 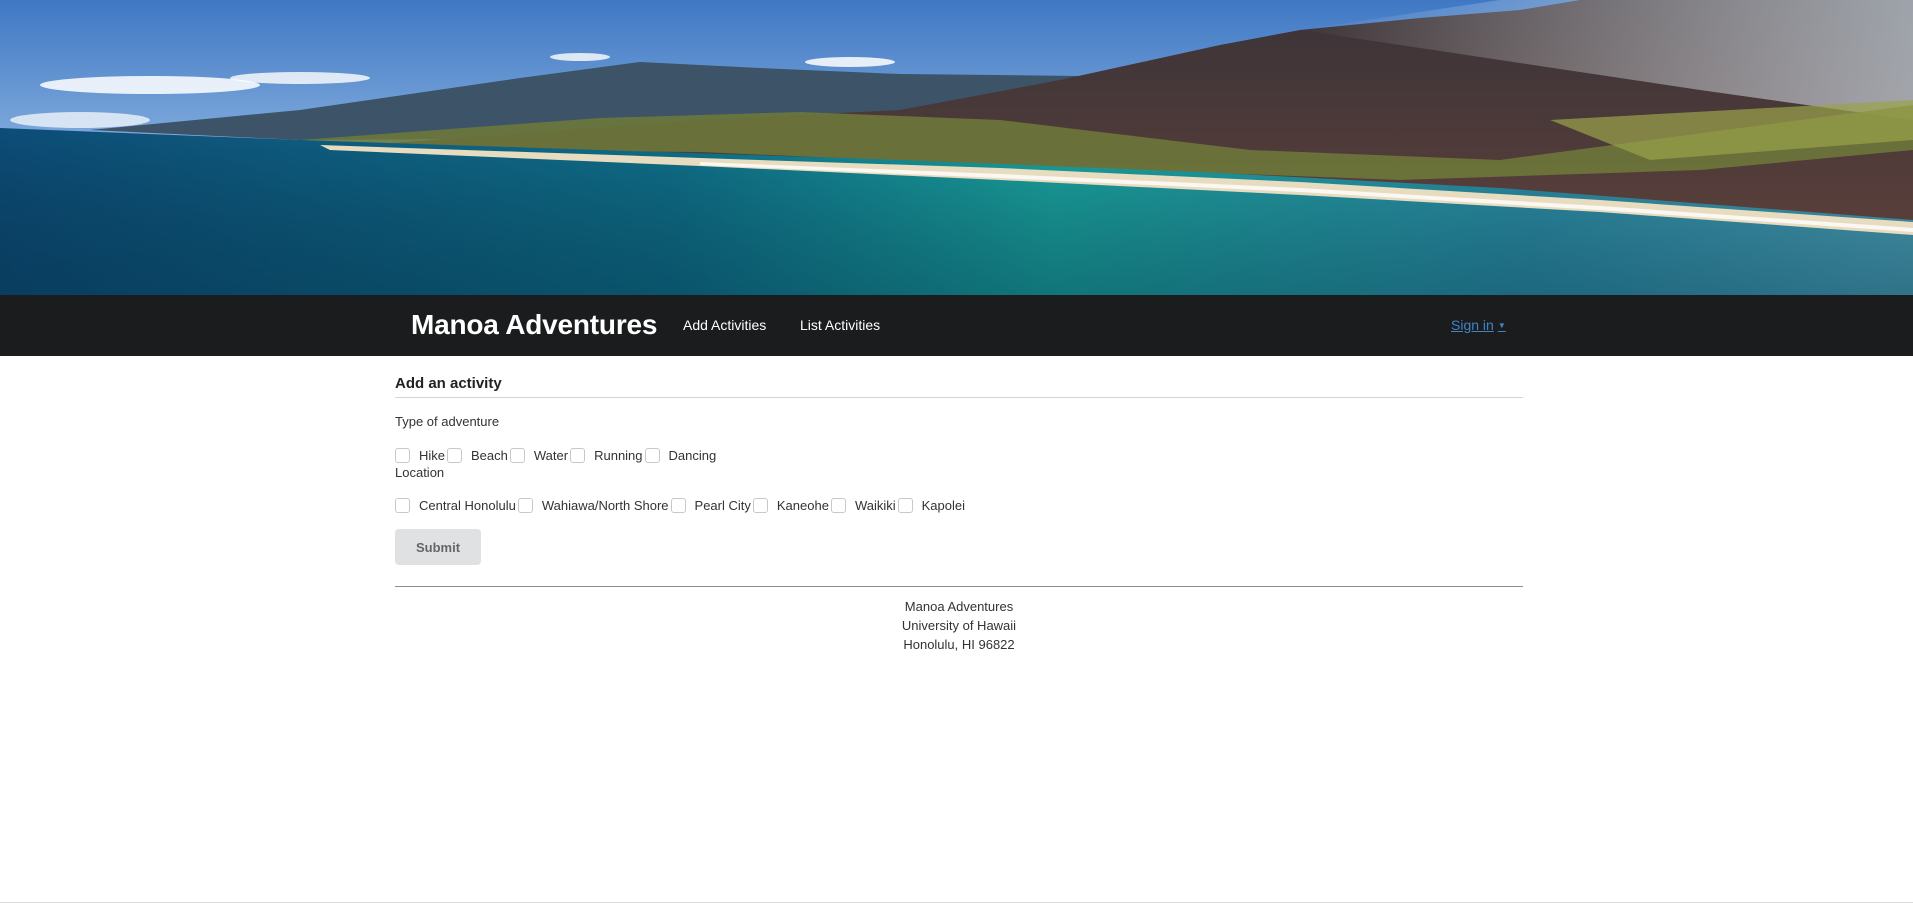 I want to click on type-checkbox-running: Running, so click(x=607, y=455).